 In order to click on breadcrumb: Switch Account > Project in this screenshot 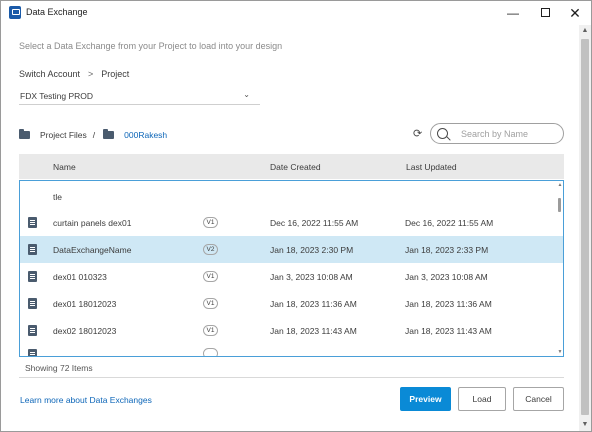, I will do `click(74, 74)`.